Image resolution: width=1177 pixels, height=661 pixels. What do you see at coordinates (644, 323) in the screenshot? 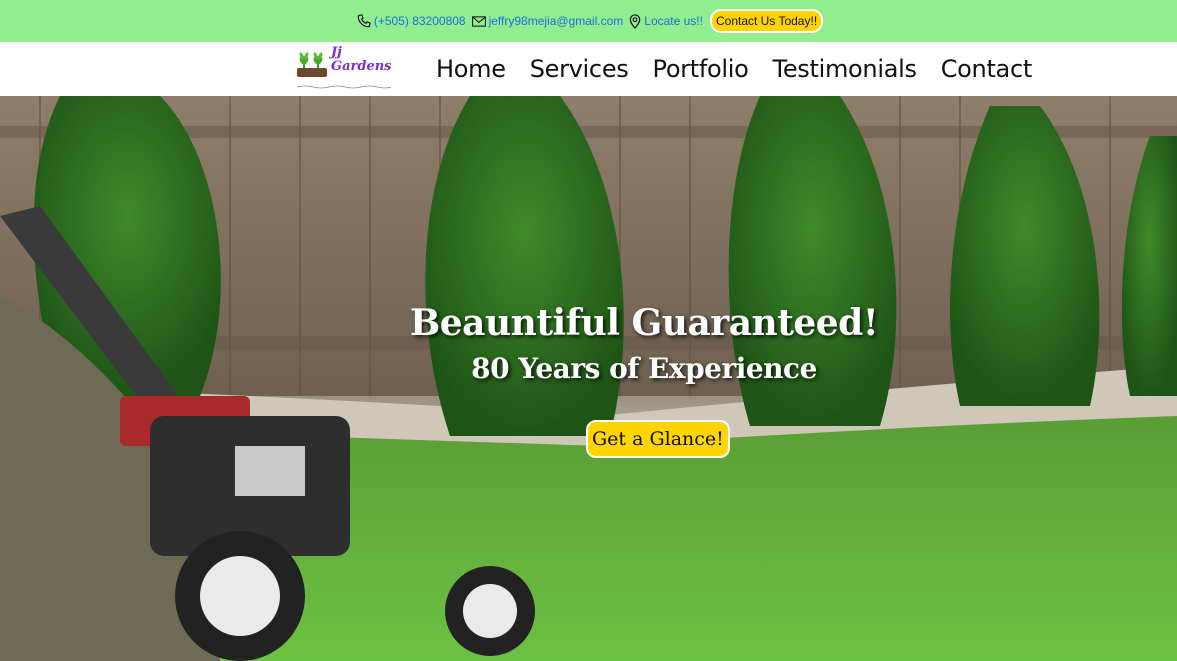
I see `hero-title: Beauntiful Guaranteed!` at bounding box center [644, 323].